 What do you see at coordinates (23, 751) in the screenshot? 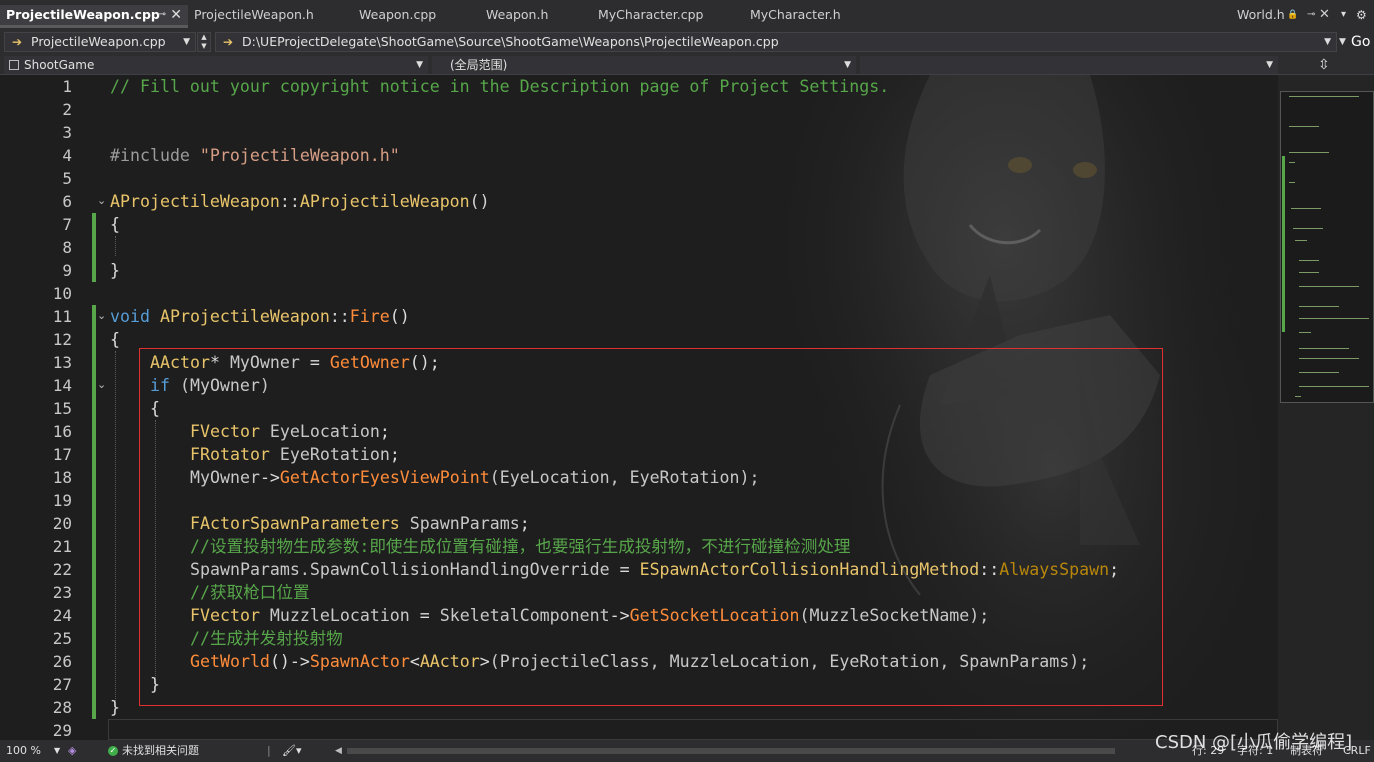
I see `zoom-level: 100 %` at bounding box center [23, 751].